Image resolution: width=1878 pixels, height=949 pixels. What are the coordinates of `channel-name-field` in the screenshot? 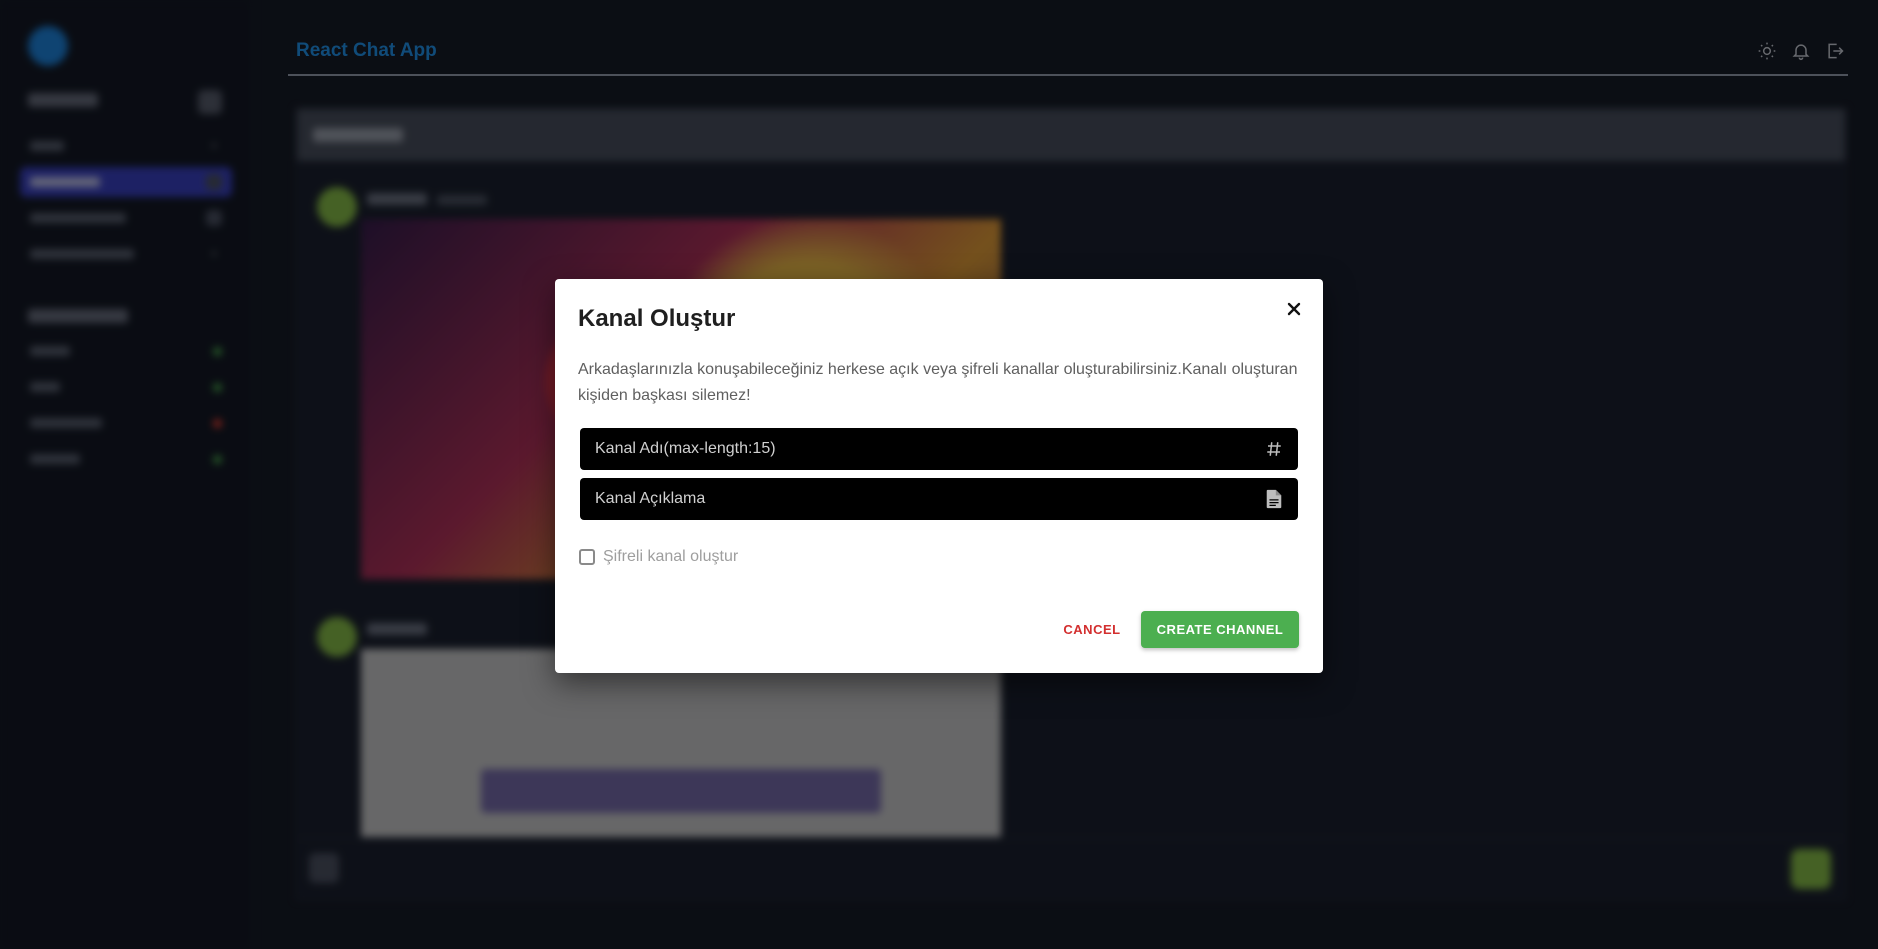 It's located at (939, 449).